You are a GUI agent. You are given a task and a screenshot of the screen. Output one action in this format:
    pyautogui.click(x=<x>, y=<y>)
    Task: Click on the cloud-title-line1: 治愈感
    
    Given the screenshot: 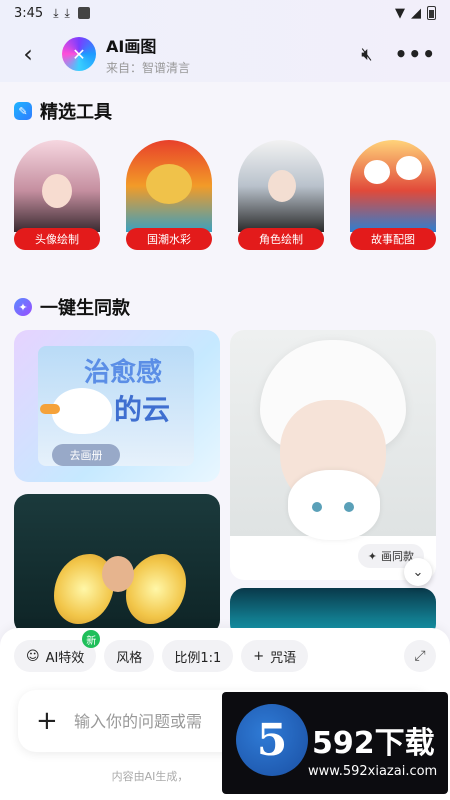 What is the action you would take?
    pyautogui.click(x=123, y=373)
    